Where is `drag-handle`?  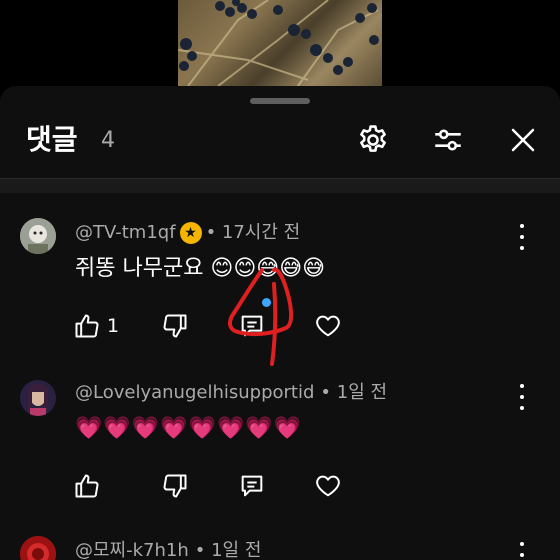
drag-handle is located at coordinates (280, 101).